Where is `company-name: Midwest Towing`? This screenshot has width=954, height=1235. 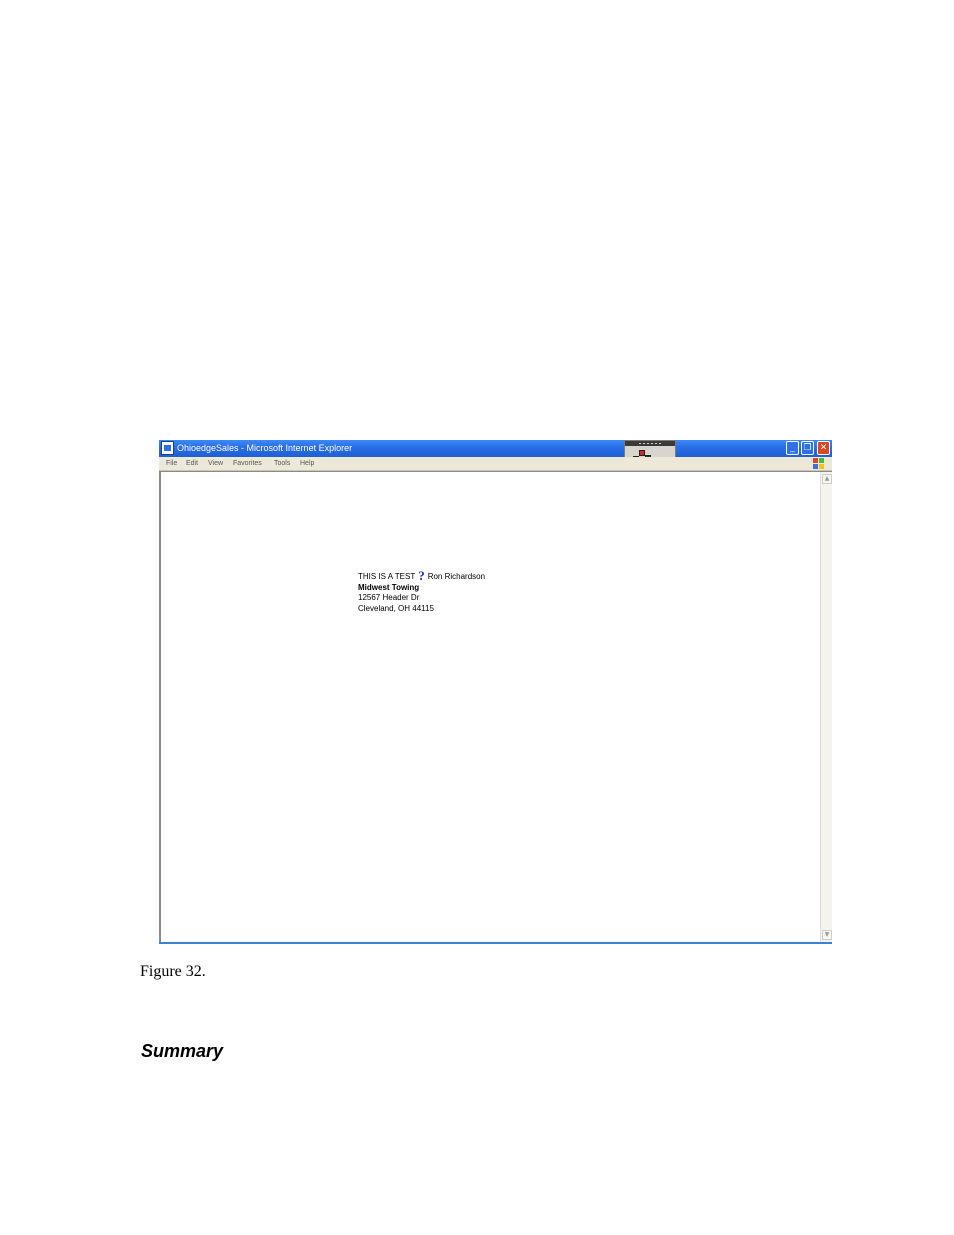
company-name: Midwest Towing is located at coordinates (389, 587).